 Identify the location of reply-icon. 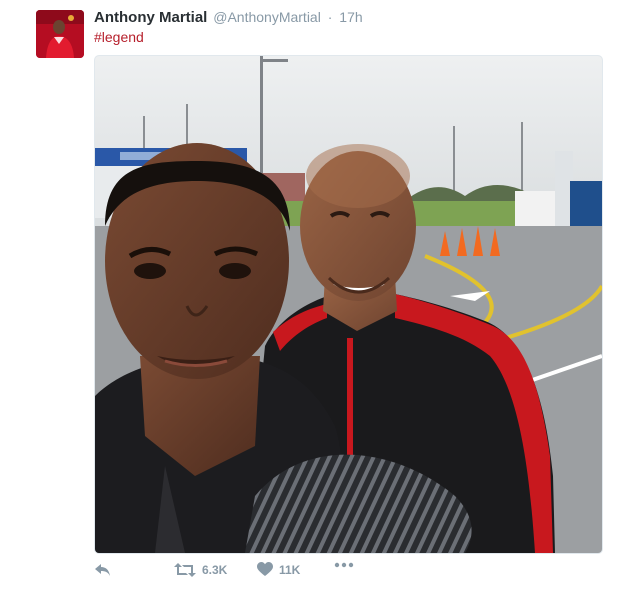
(102, 570).